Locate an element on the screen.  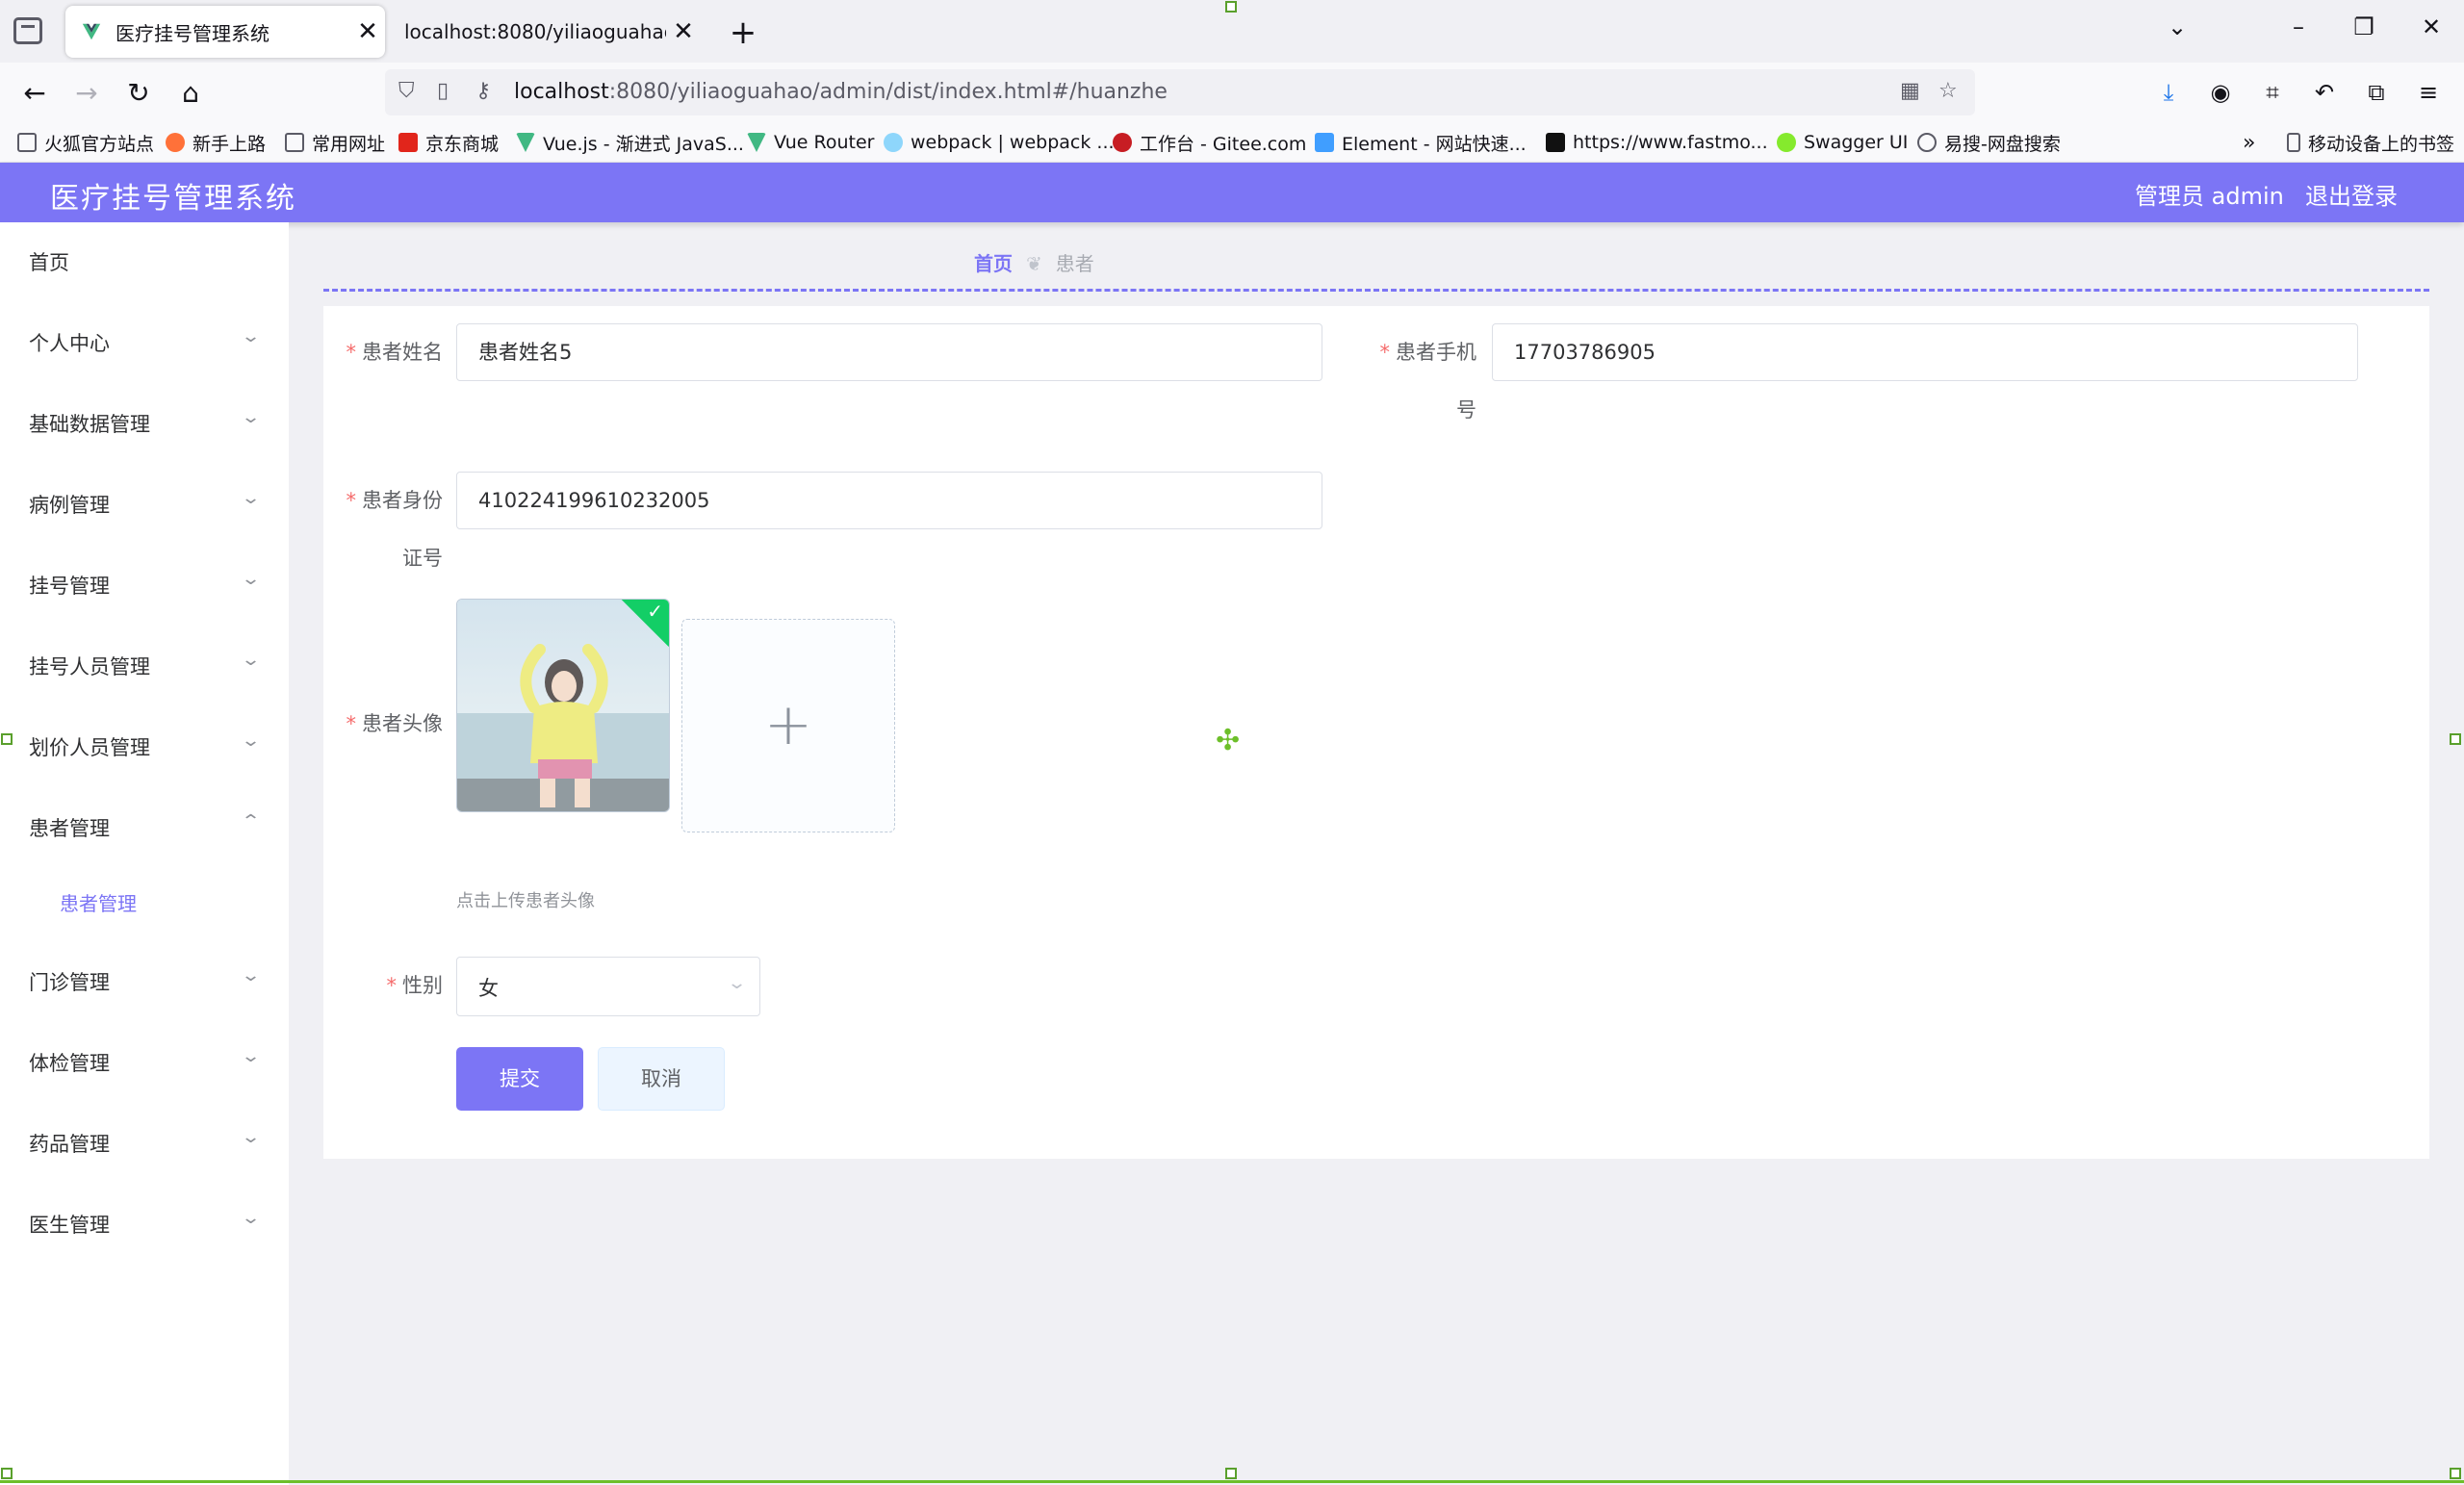
vue-icon is located at coordinates (525, 142).